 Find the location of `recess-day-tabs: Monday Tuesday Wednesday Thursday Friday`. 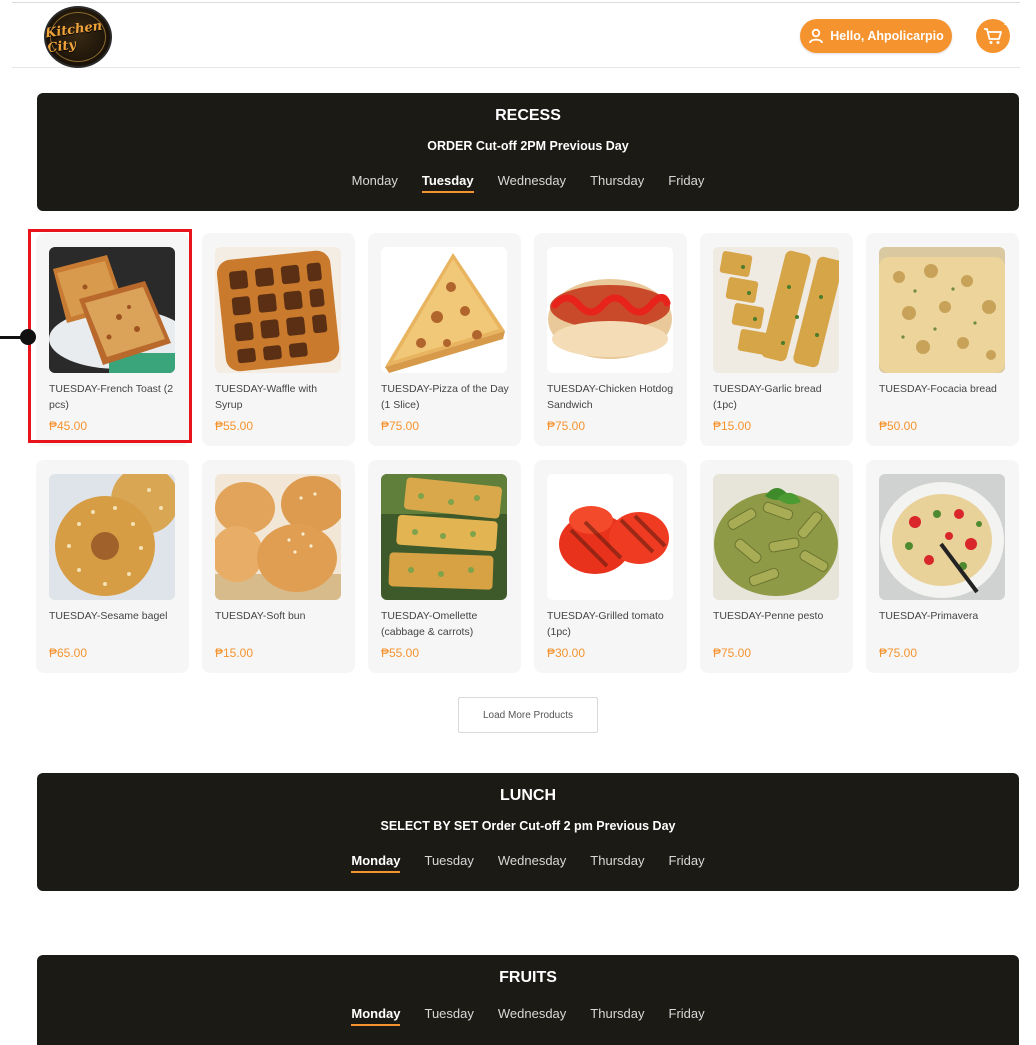

recess-day-tabs: Monday Tuesday Wednesday Thursday Friday is located at coordinates (528, 183).